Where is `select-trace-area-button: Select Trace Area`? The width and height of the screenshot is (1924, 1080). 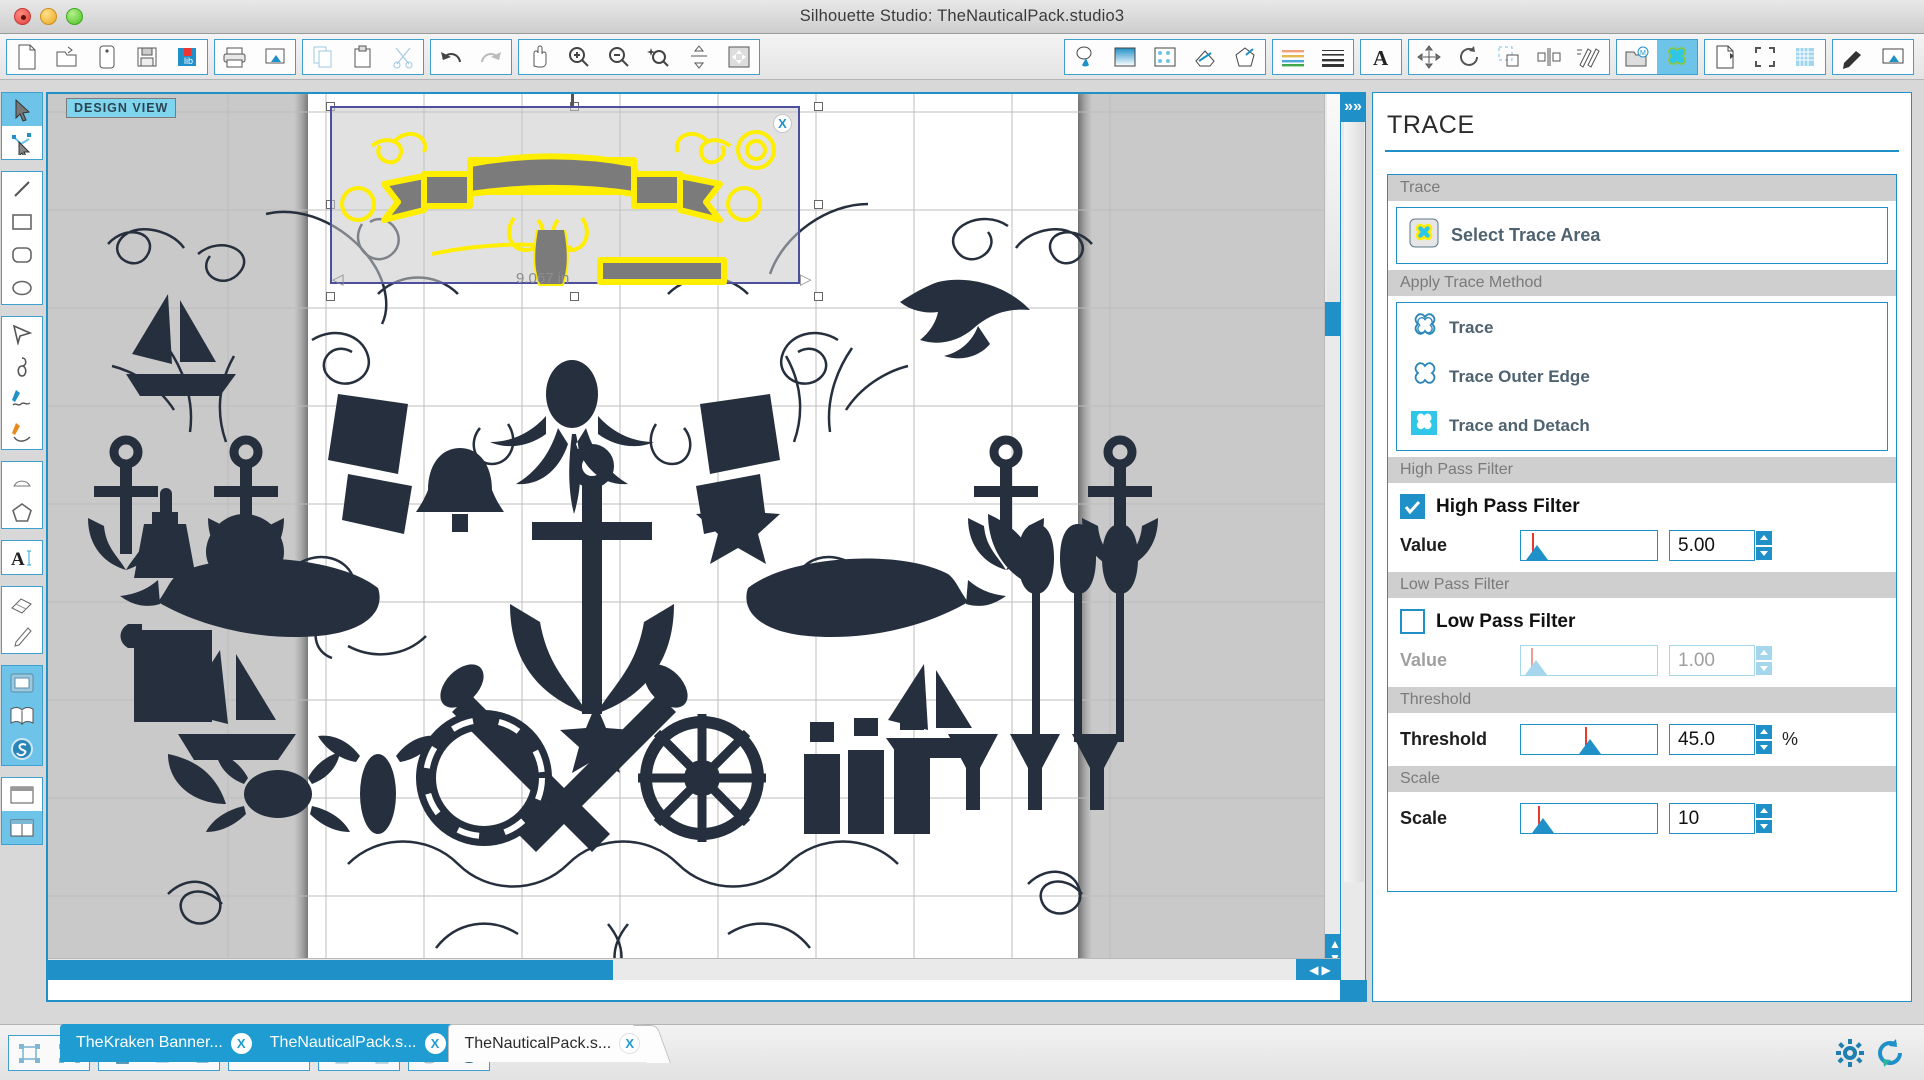 select-trace-area-button: Select Trace Area is located at coordinates (1642, 235).